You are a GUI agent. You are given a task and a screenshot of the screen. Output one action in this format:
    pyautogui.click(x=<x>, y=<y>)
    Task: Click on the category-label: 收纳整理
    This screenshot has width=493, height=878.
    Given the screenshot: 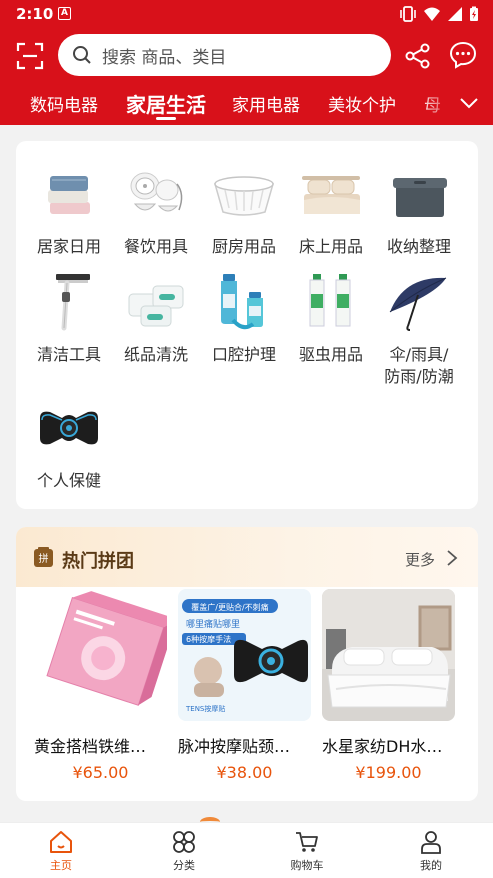 What is the action you would take?
    pyautogui.click(x=418, y=246)
    